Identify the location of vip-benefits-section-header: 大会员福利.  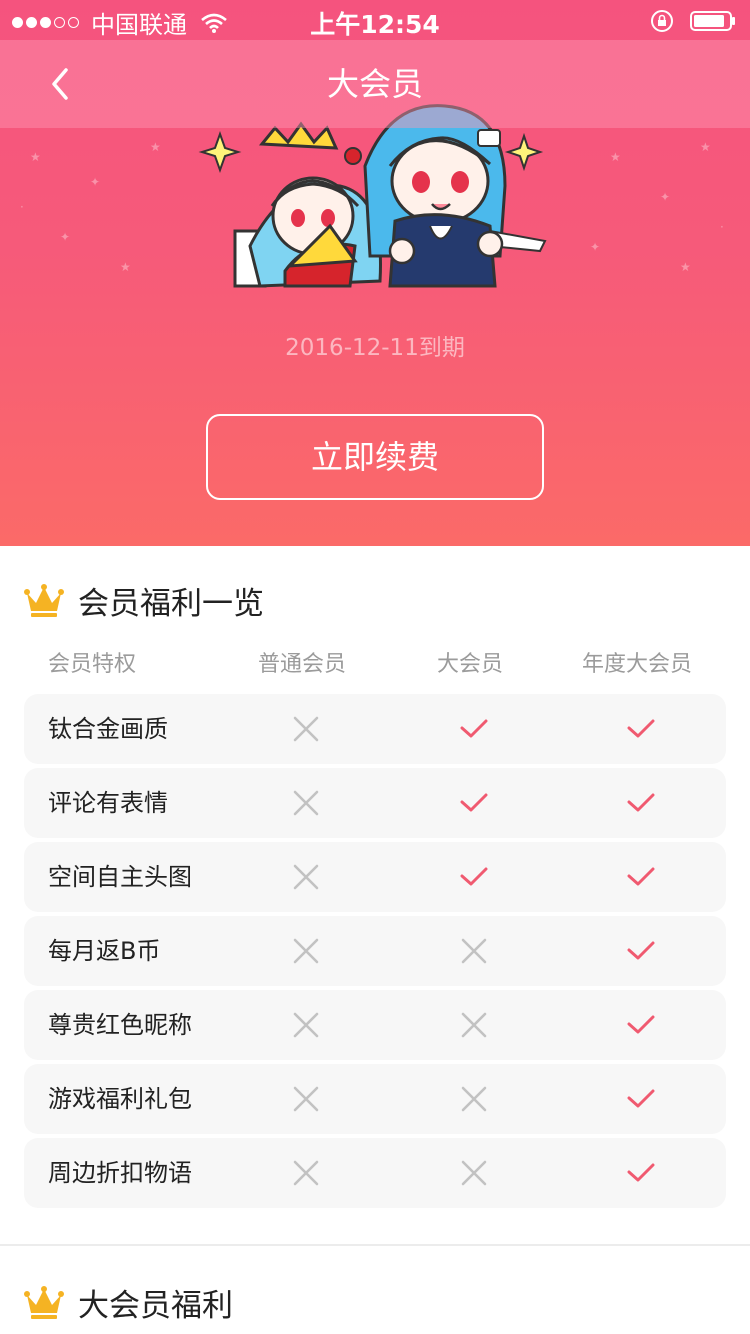
(128, 1302).